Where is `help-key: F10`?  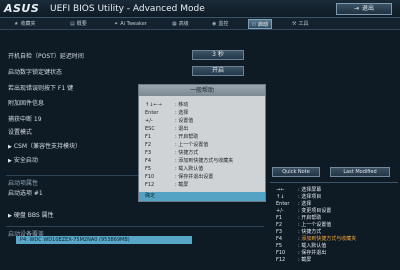 help-key: F10 is located at coordinates (150, 177).